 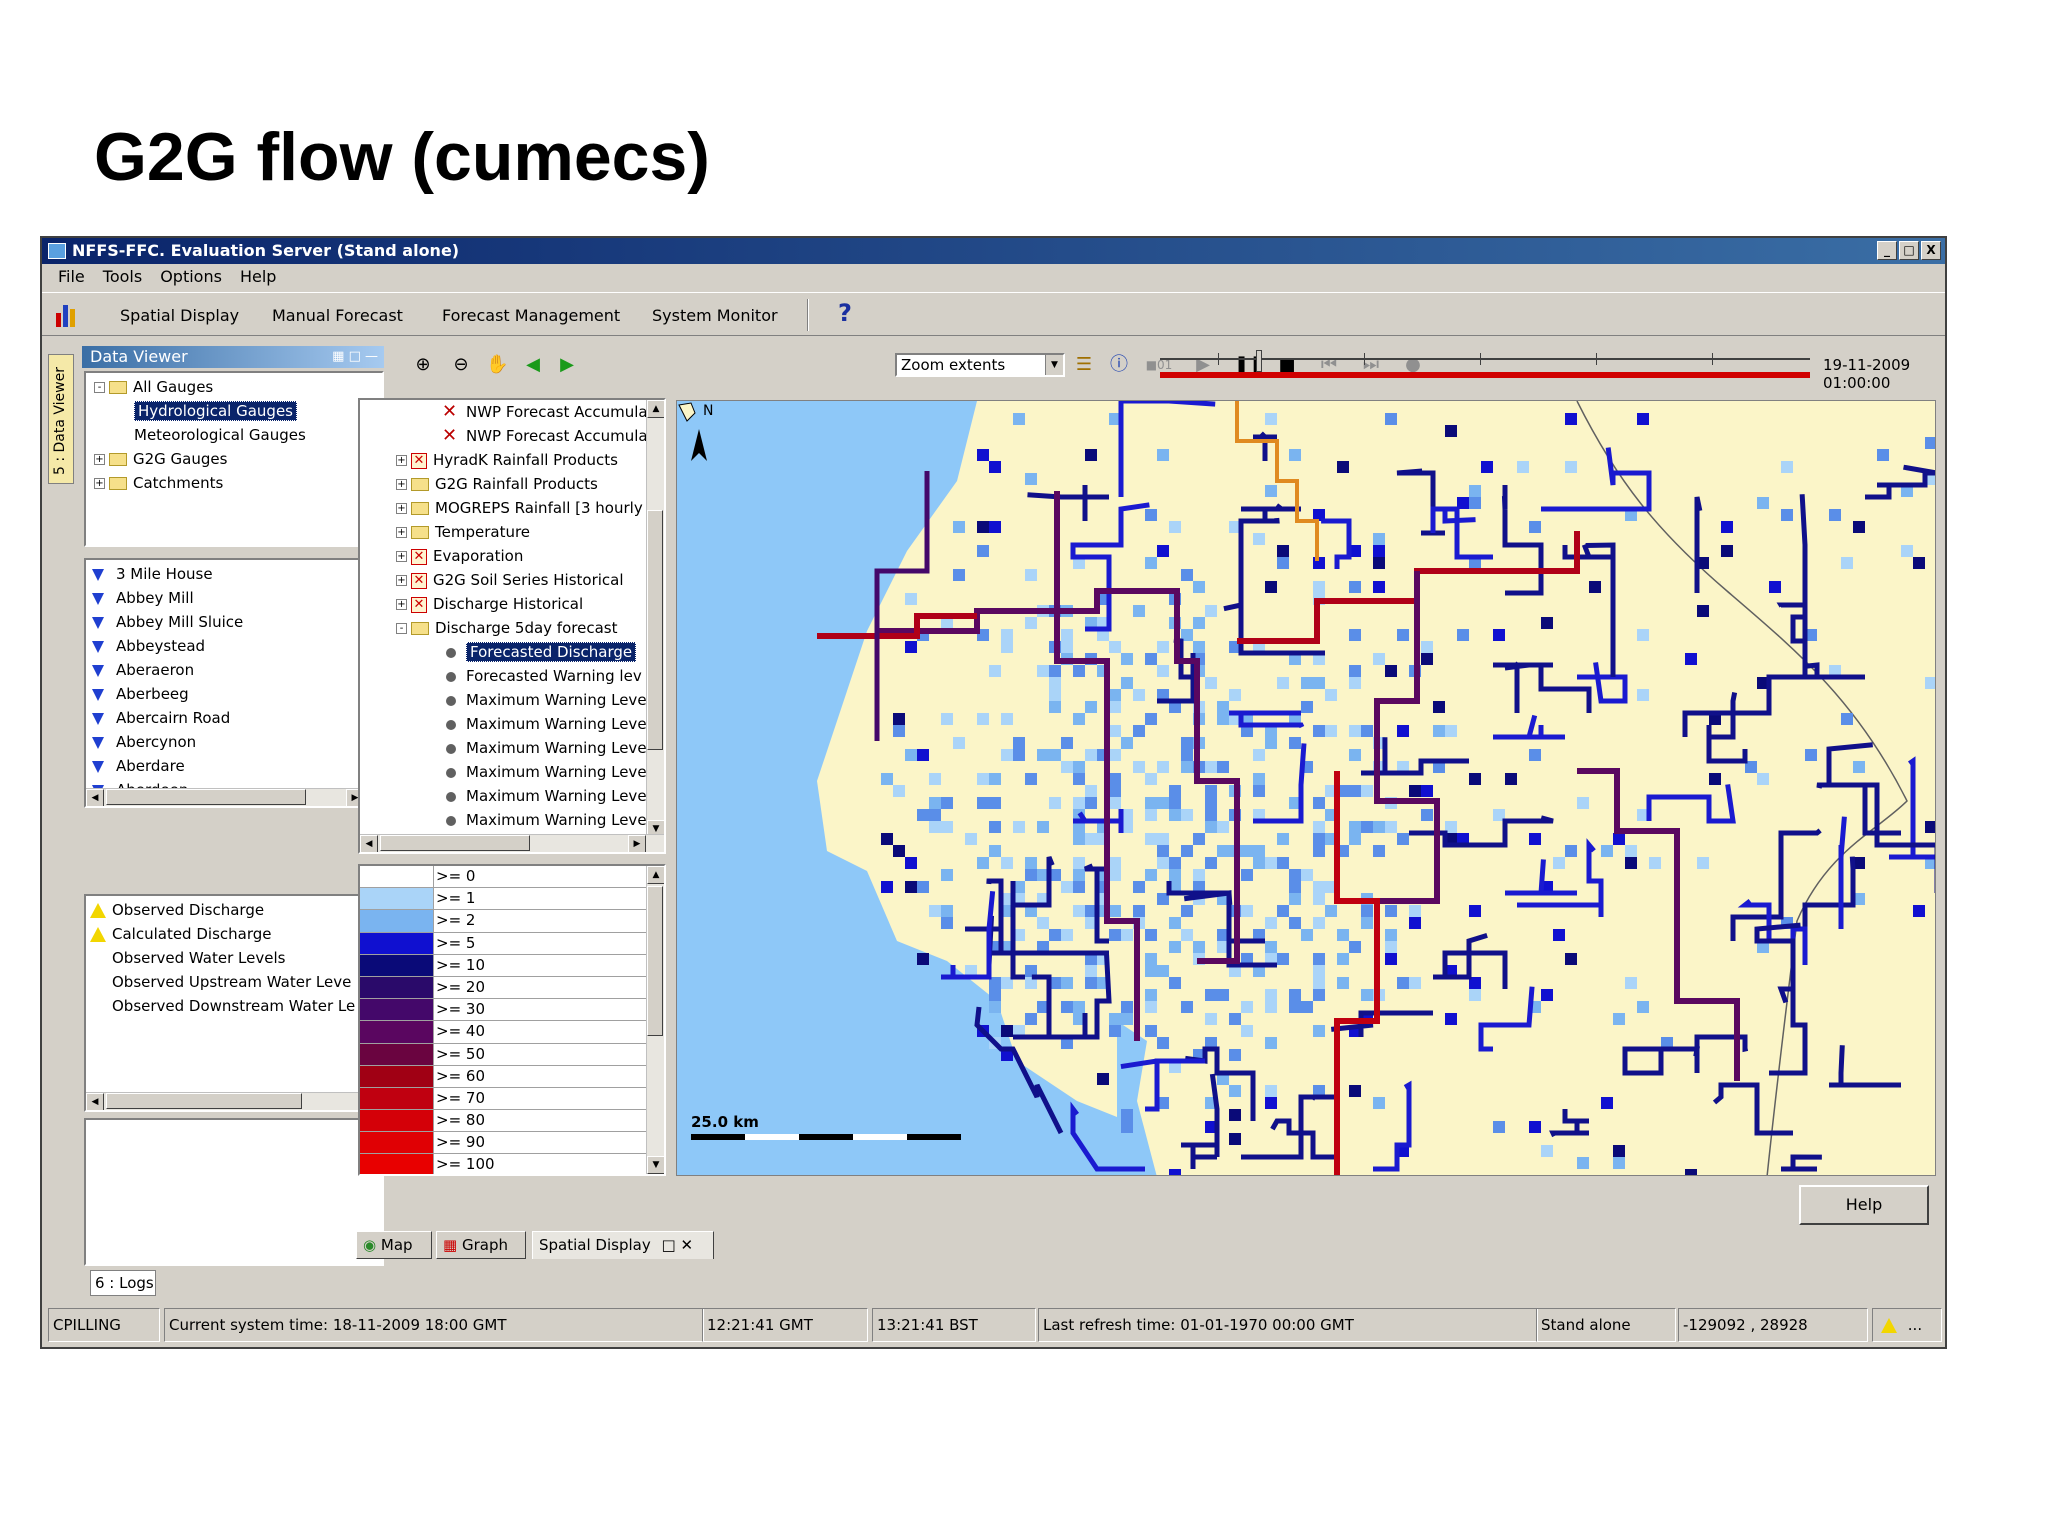 I want to click on menu-help: Help, so click(x=258, y=277).